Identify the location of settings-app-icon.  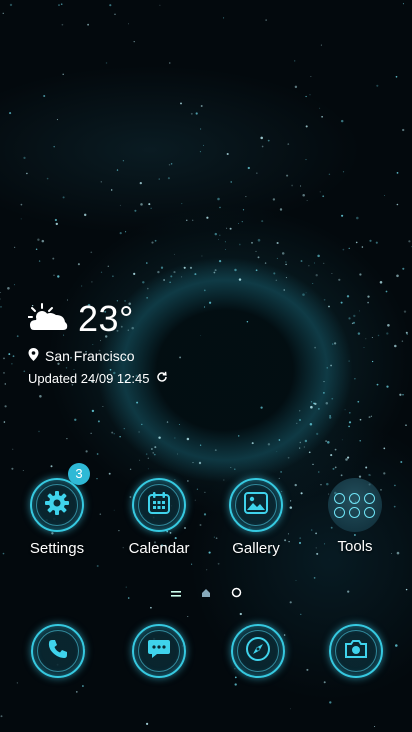
(57, 505).